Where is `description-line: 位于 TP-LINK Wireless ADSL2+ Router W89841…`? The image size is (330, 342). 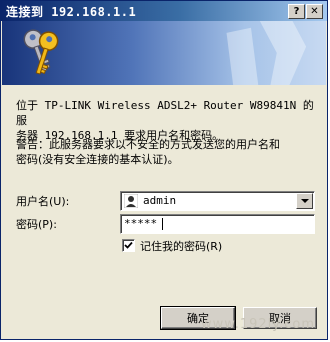
description-line: 位于 TP-LINK Wireless ADSL2+ Router W89841… is located at coordinates (165, 113).